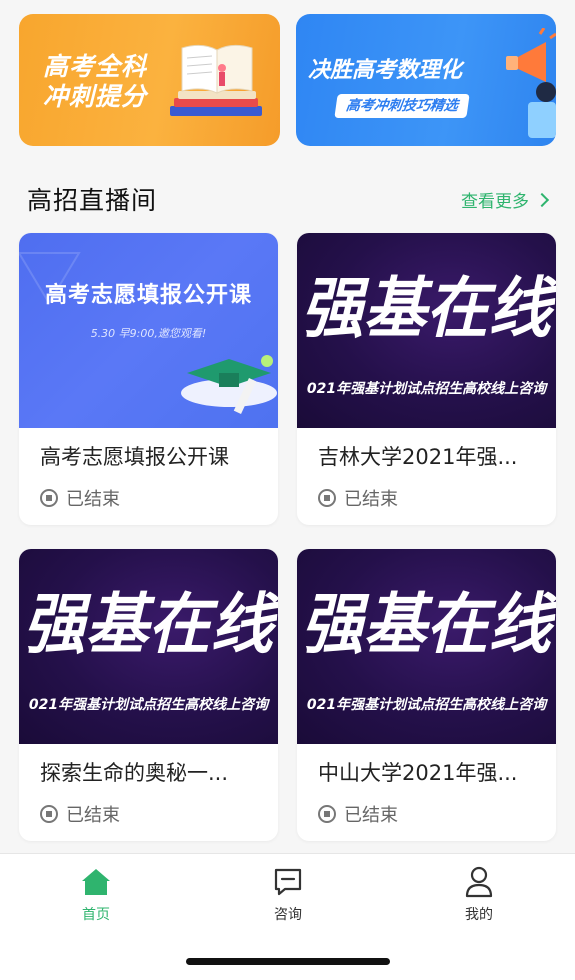  What do you see at coordinates (542, 199) in the screenshot?
I see `chevron-right-icon` at bounding box center [542, 199].